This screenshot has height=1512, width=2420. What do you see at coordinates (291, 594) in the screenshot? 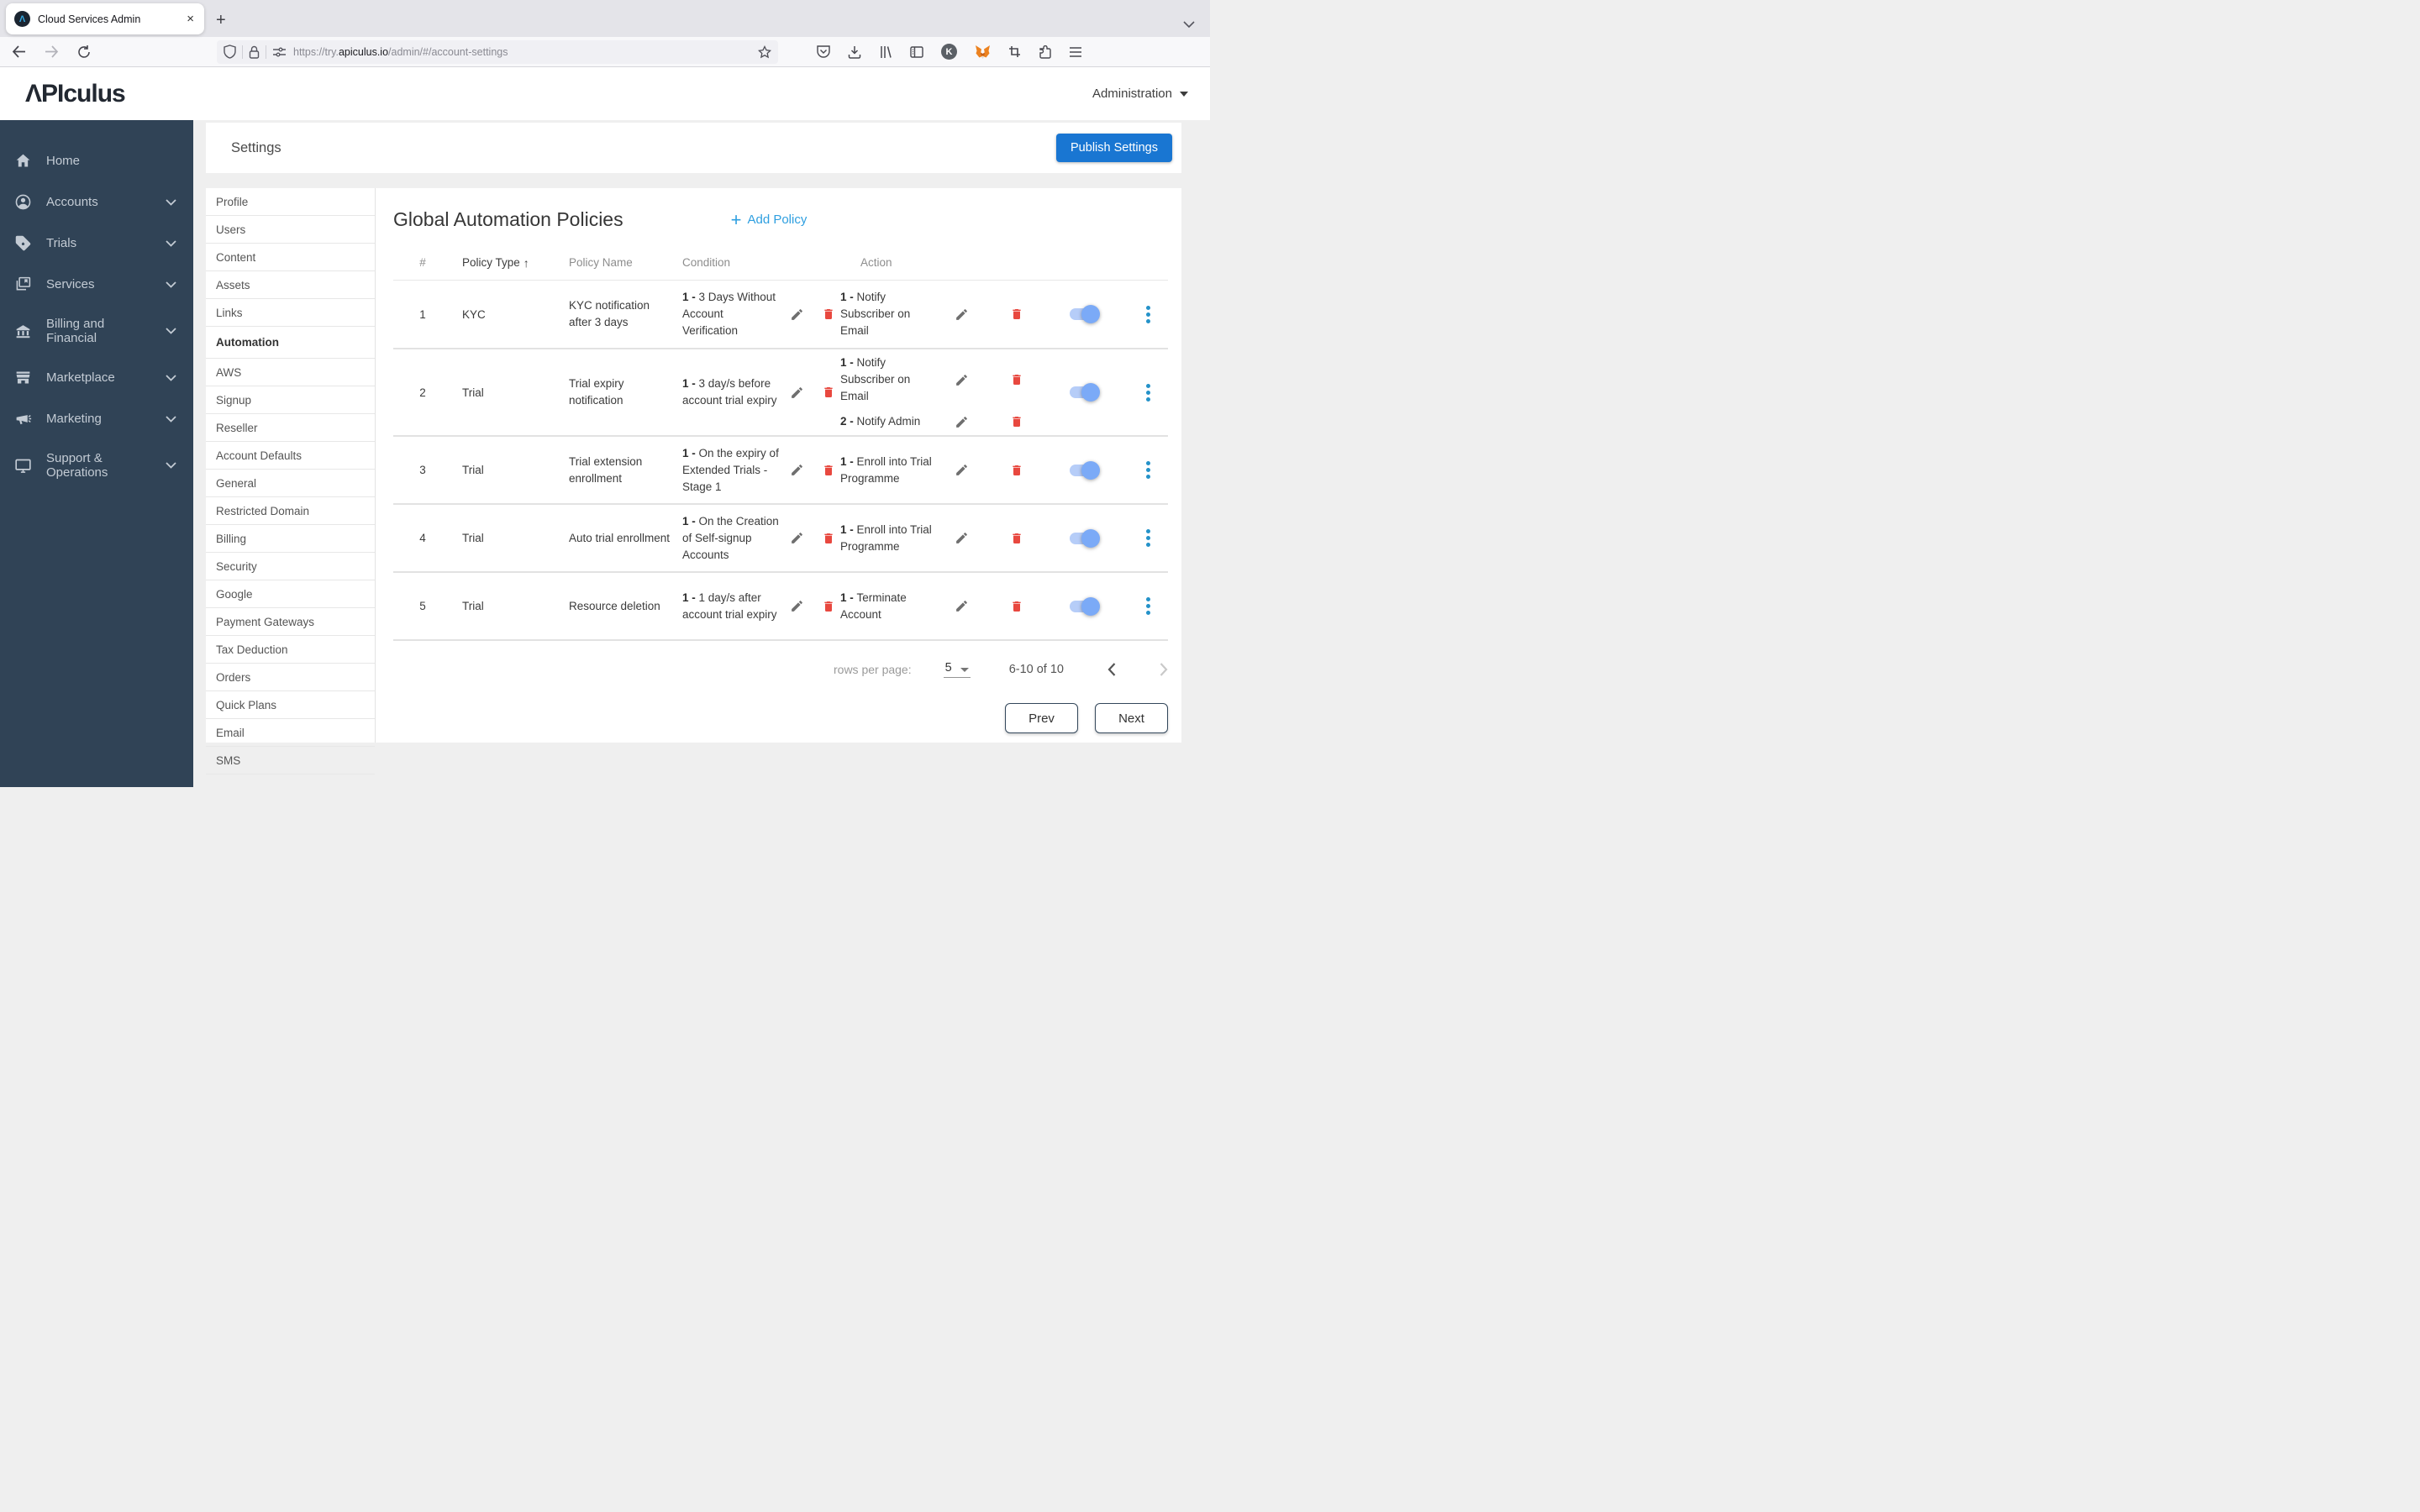
I see `settings-nav-google: Google` at bounding box center [291, 594].